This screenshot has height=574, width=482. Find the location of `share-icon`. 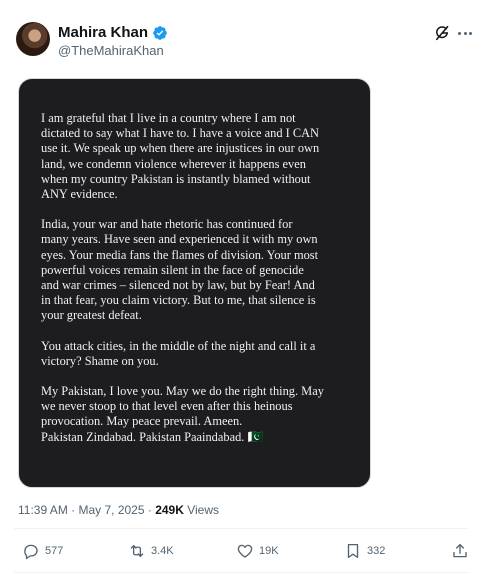

share-icon is located at coordinates (460, 550).